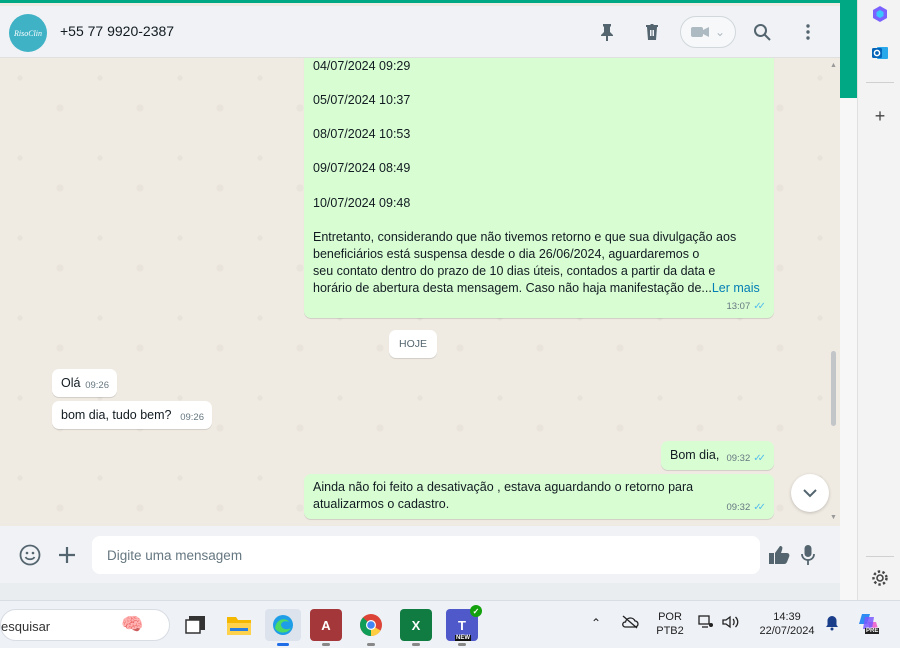 This screenshot has height=648, width=900. What do you see at coordinates (848, 49) in the screenshot?
I see `window-edge-accent` at bounding box center [848, 49].